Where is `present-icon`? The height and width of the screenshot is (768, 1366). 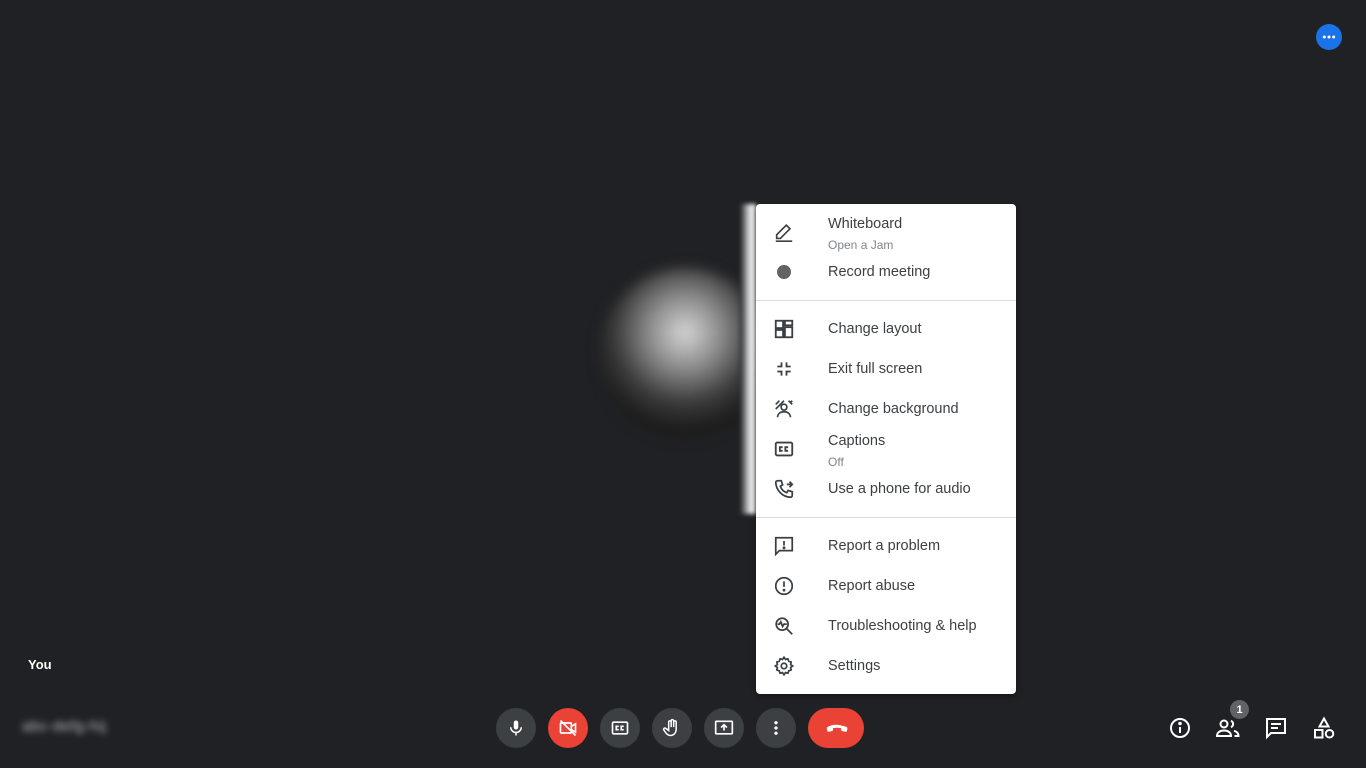
present-icon is located at coordinates (724, 728).